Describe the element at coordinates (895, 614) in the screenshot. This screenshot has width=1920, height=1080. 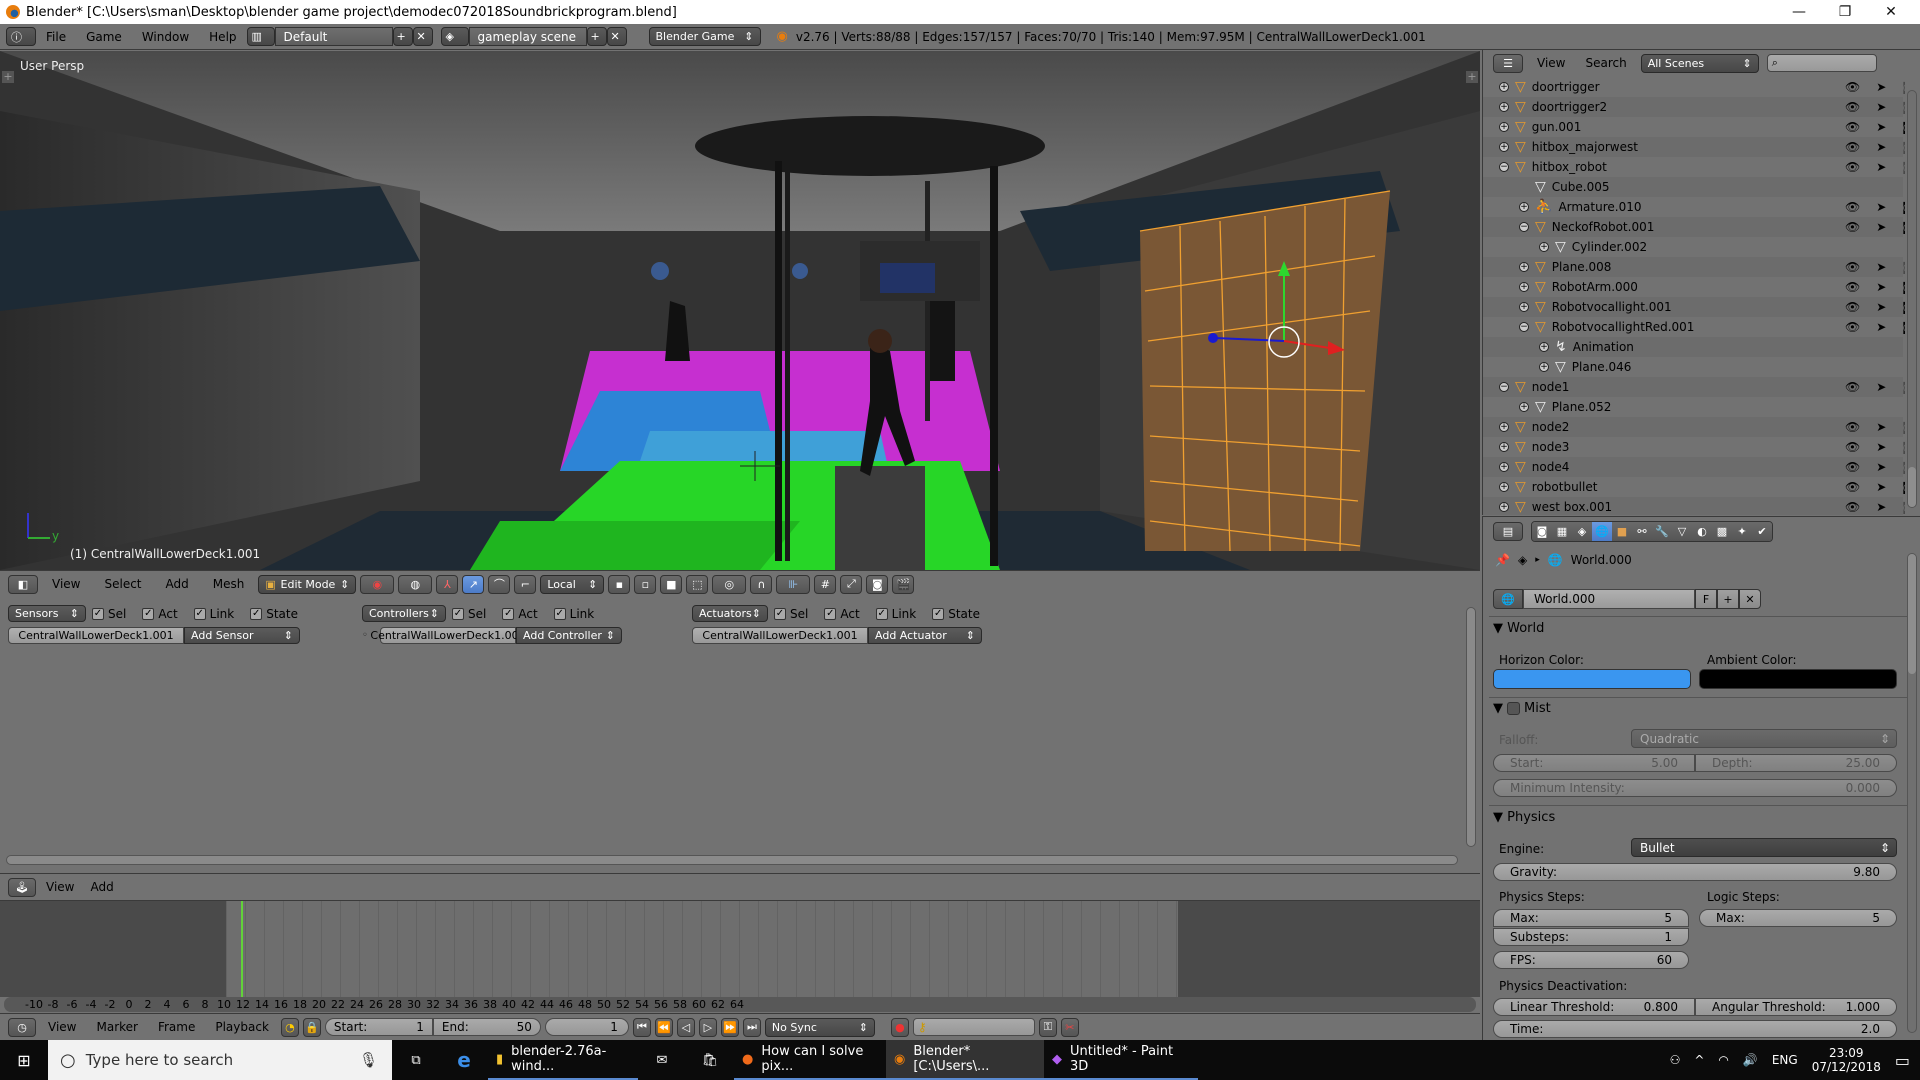
I see `actuators-link-checkbox: ✓ Link` at that location.